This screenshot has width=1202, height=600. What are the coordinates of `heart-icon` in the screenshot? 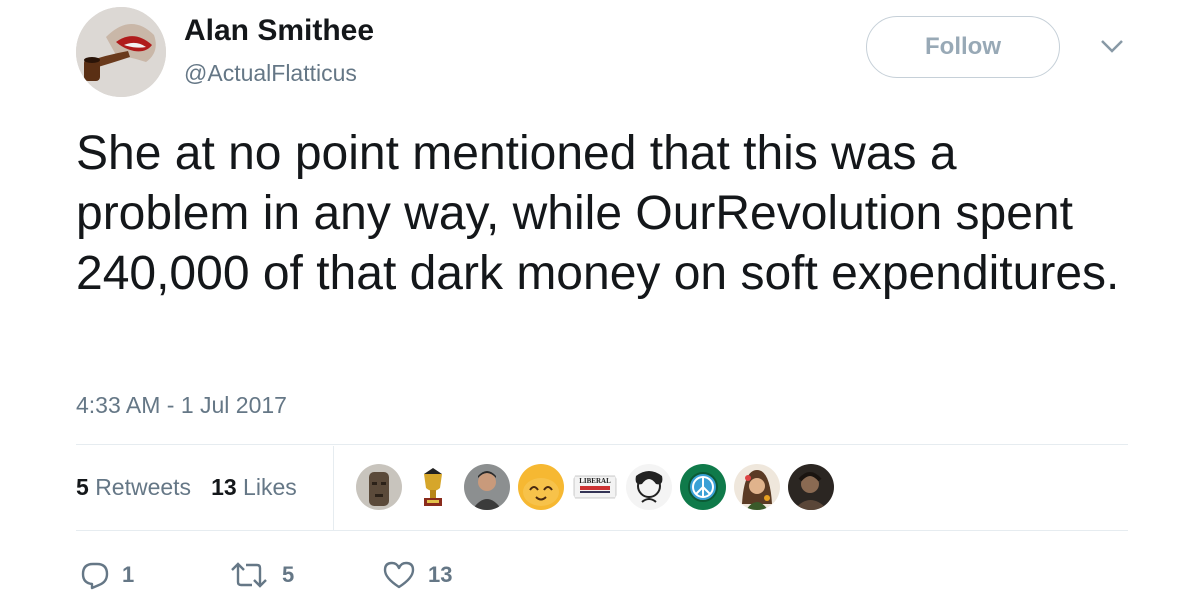 It's located at (399, 575).